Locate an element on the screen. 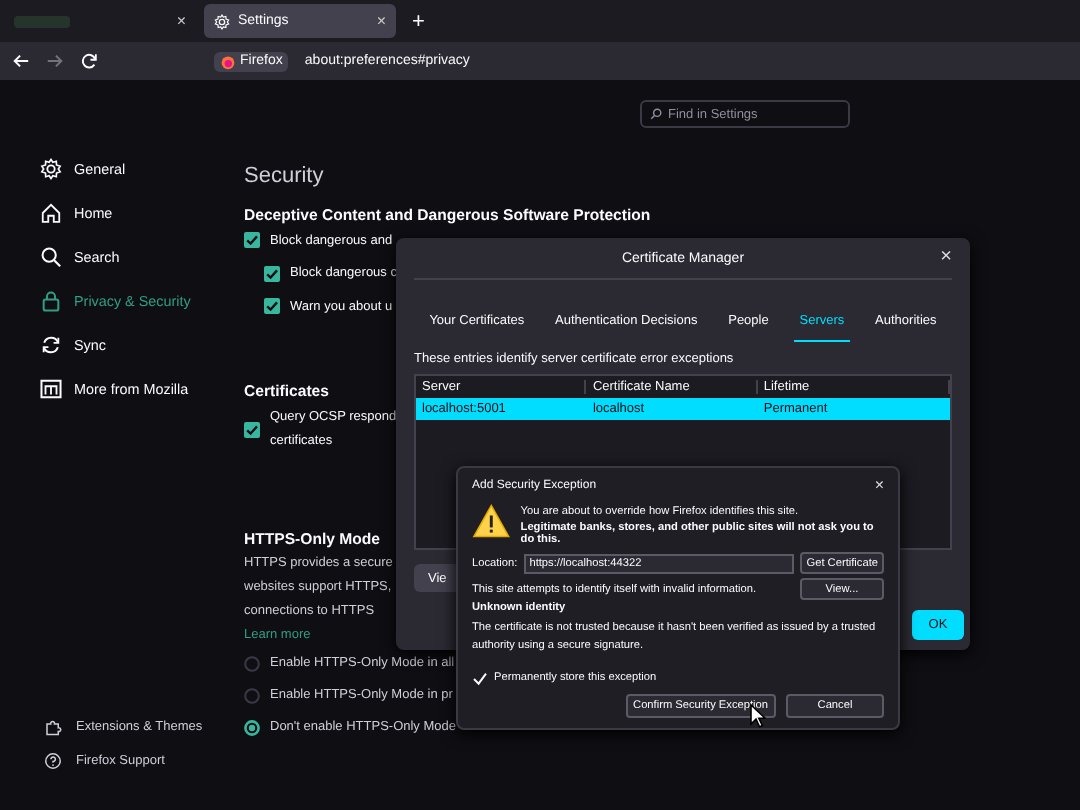 This screenshot has width=1080, height=810. reload-icon is located at coordinates (89, 61).